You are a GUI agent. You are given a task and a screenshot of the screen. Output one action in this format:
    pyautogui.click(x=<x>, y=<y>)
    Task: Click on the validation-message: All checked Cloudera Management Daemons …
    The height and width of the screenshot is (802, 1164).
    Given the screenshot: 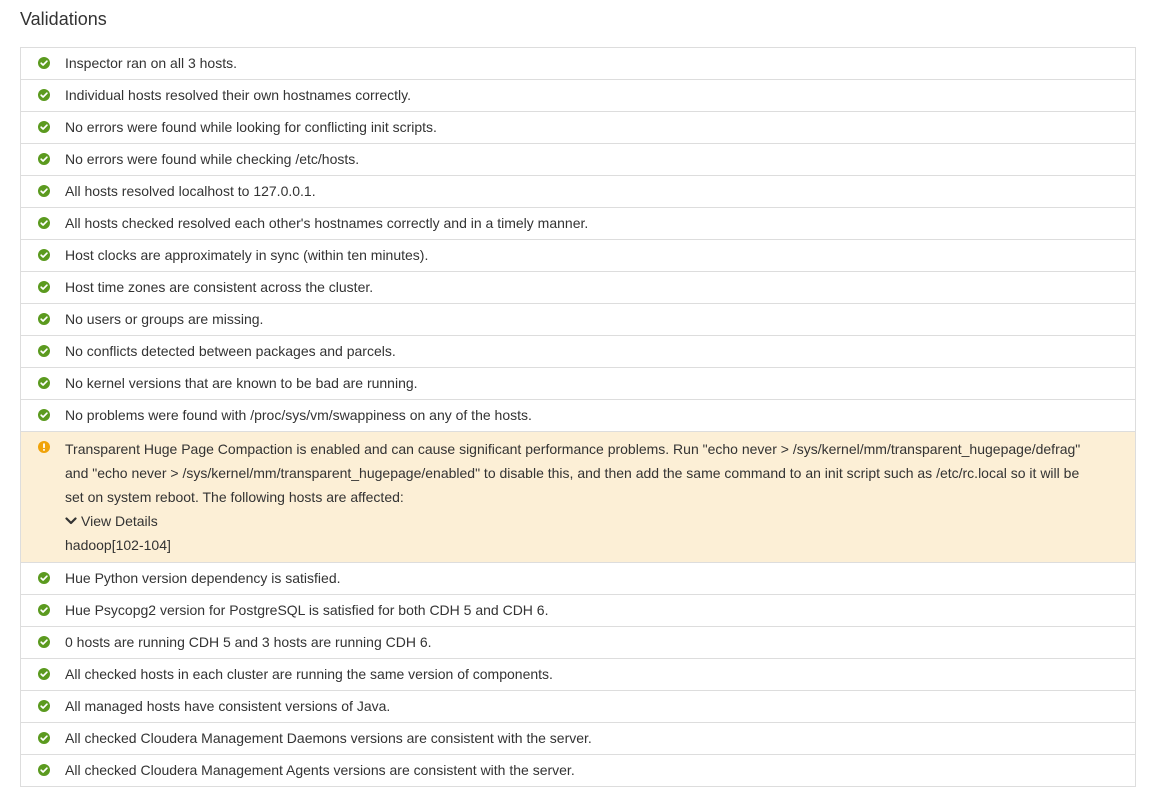 What is the action you would take?
    pyautogui.click(x=328, y=738)
    